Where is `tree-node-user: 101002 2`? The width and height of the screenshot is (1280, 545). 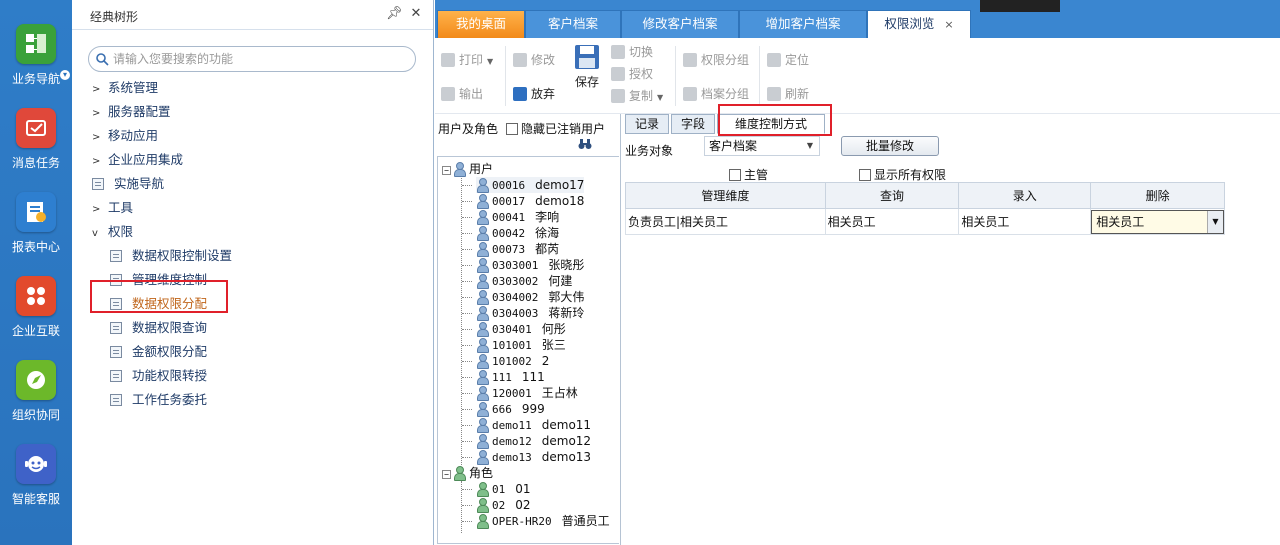 tree-node-user: 101002 2 is located at coordinates (512, 361).